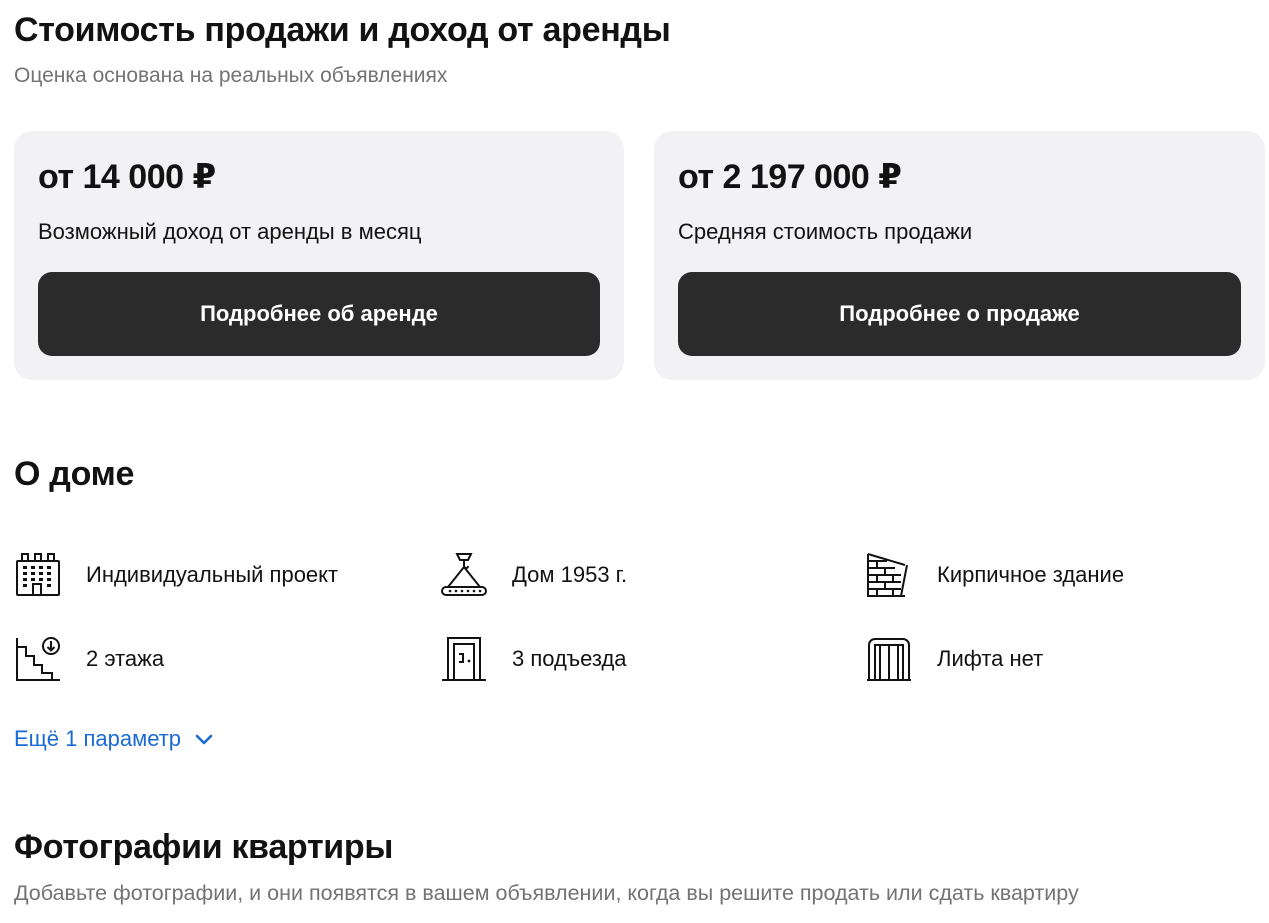 Image resolution: width=1269 pixels, height=923 pixels. What do you see at coordinates (204, 739) in the screenshot?
I see `chevron-down-icon` at bounding box center [204, 739].